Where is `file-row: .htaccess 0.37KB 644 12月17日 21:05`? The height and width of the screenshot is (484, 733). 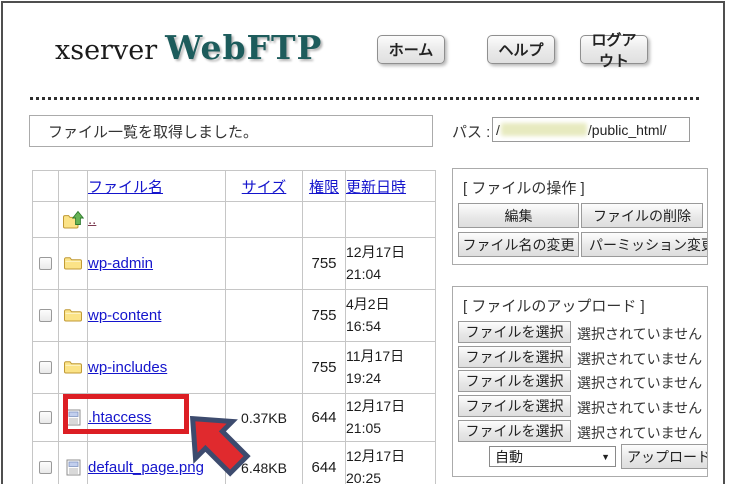
file-row: .htaccess 0.37KB 644 12月17日 21:05 is located at coordinates (234, 417).